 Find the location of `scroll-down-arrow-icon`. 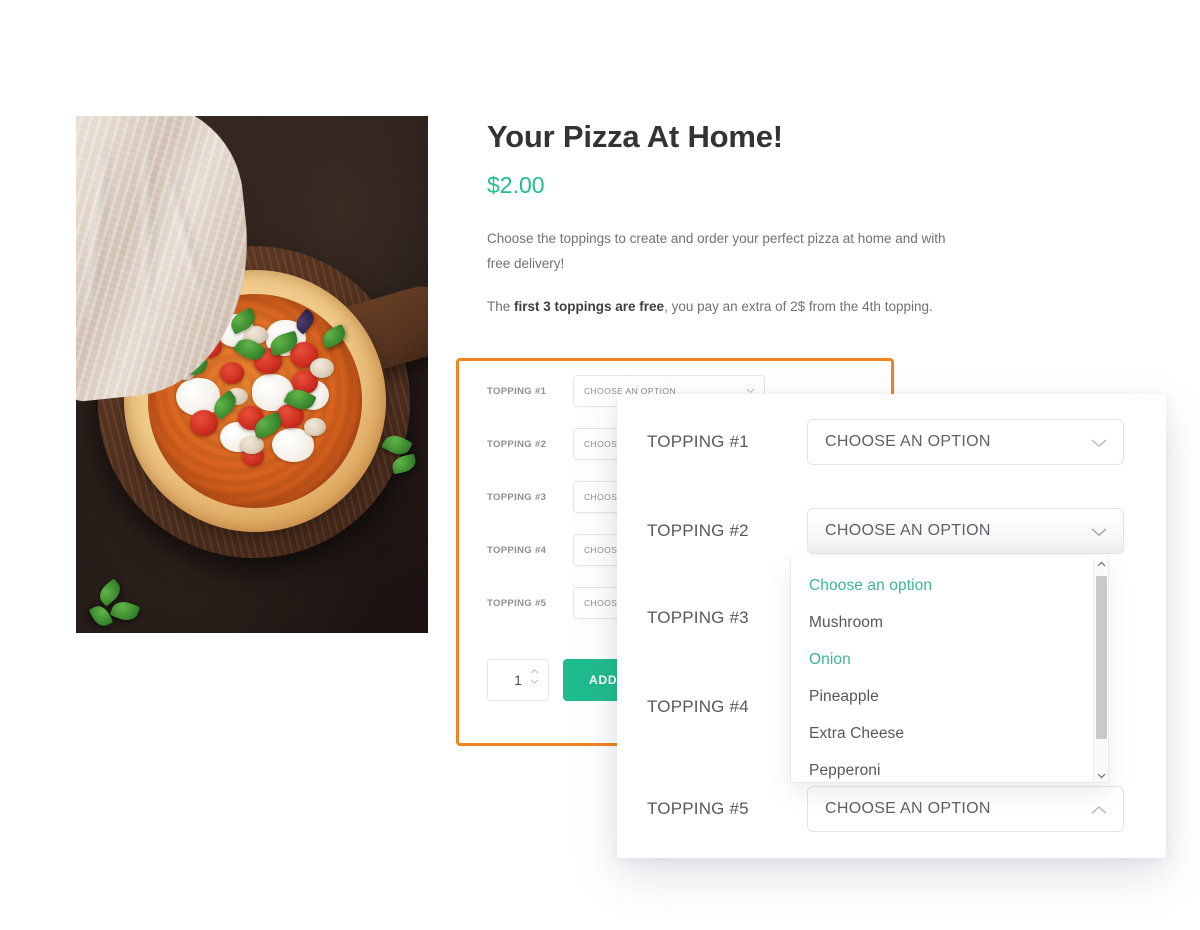

scroll-down-arrow-icon is located at coordinates (1101, 776).